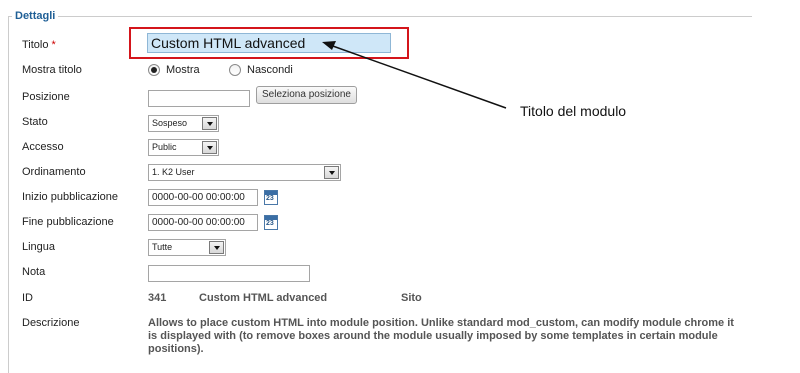 The height and width of the screenshot is (373, 800). Describe the element at coordinates (157, 298) in the screenshot. I see `id-value: 341` at that location.